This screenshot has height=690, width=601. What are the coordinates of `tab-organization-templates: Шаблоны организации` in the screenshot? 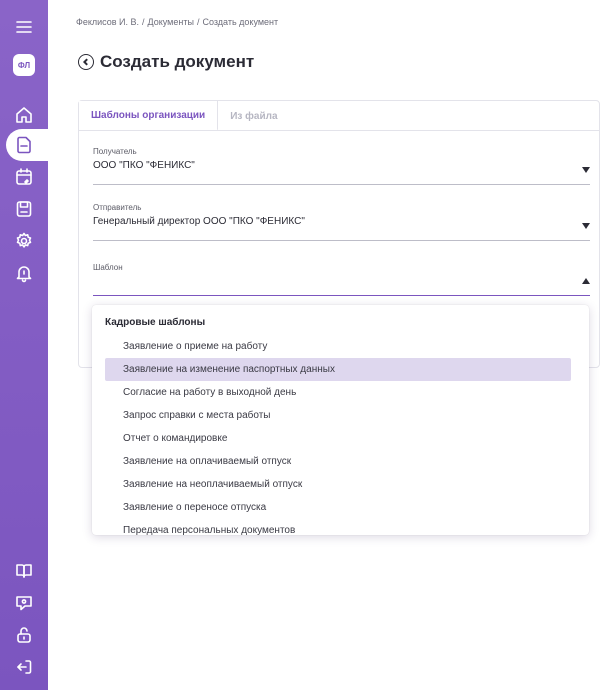 It's located at (149, 116).